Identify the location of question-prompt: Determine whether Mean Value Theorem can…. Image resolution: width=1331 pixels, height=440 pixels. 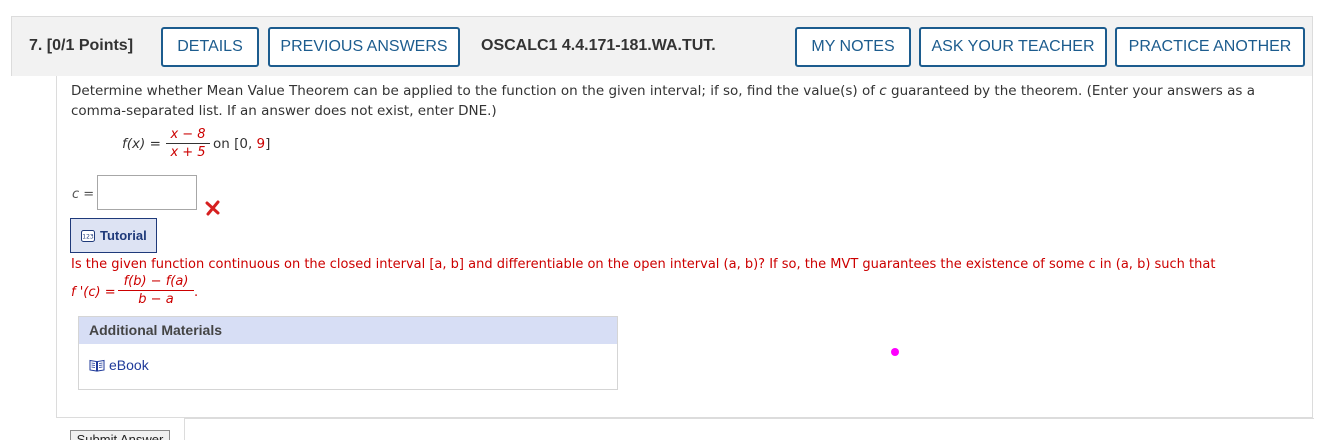
(663, 101).